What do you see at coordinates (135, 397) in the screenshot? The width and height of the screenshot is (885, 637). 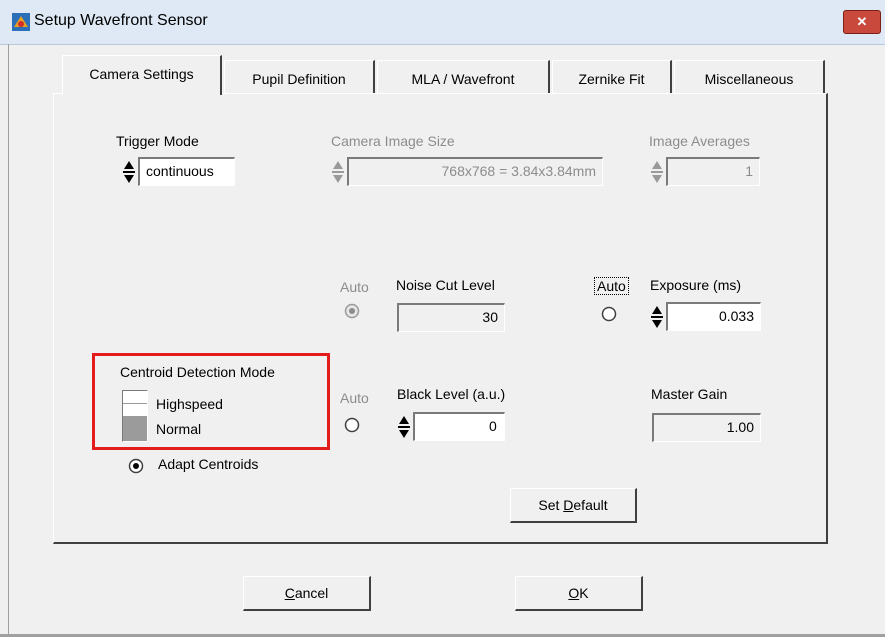 I see `slider-track` at bounding box center [135, 397].